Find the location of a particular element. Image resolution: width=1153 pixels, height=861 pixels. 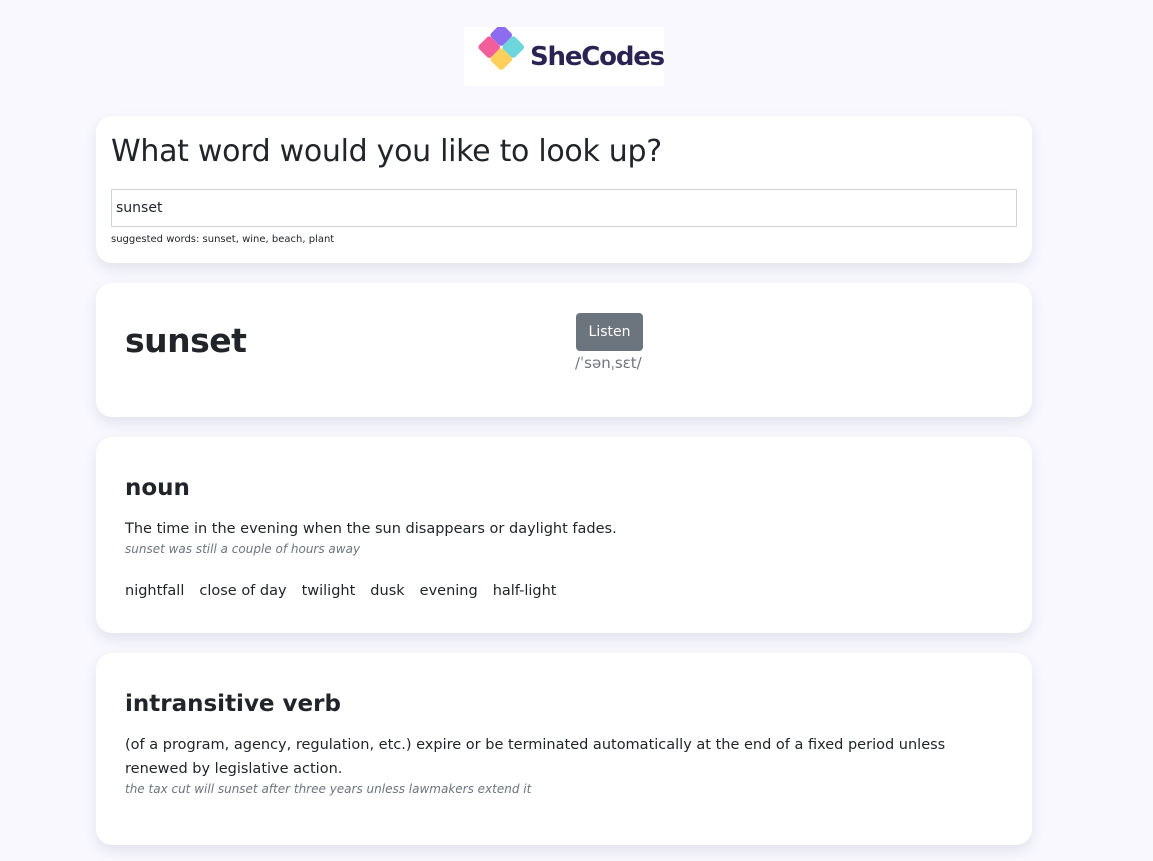

logo-text: SheCodes is located at coordinates (597, 56).